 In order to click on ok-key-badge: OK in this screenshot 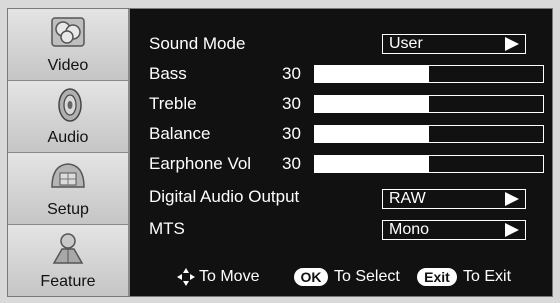, I will do `click(311, 277)`.